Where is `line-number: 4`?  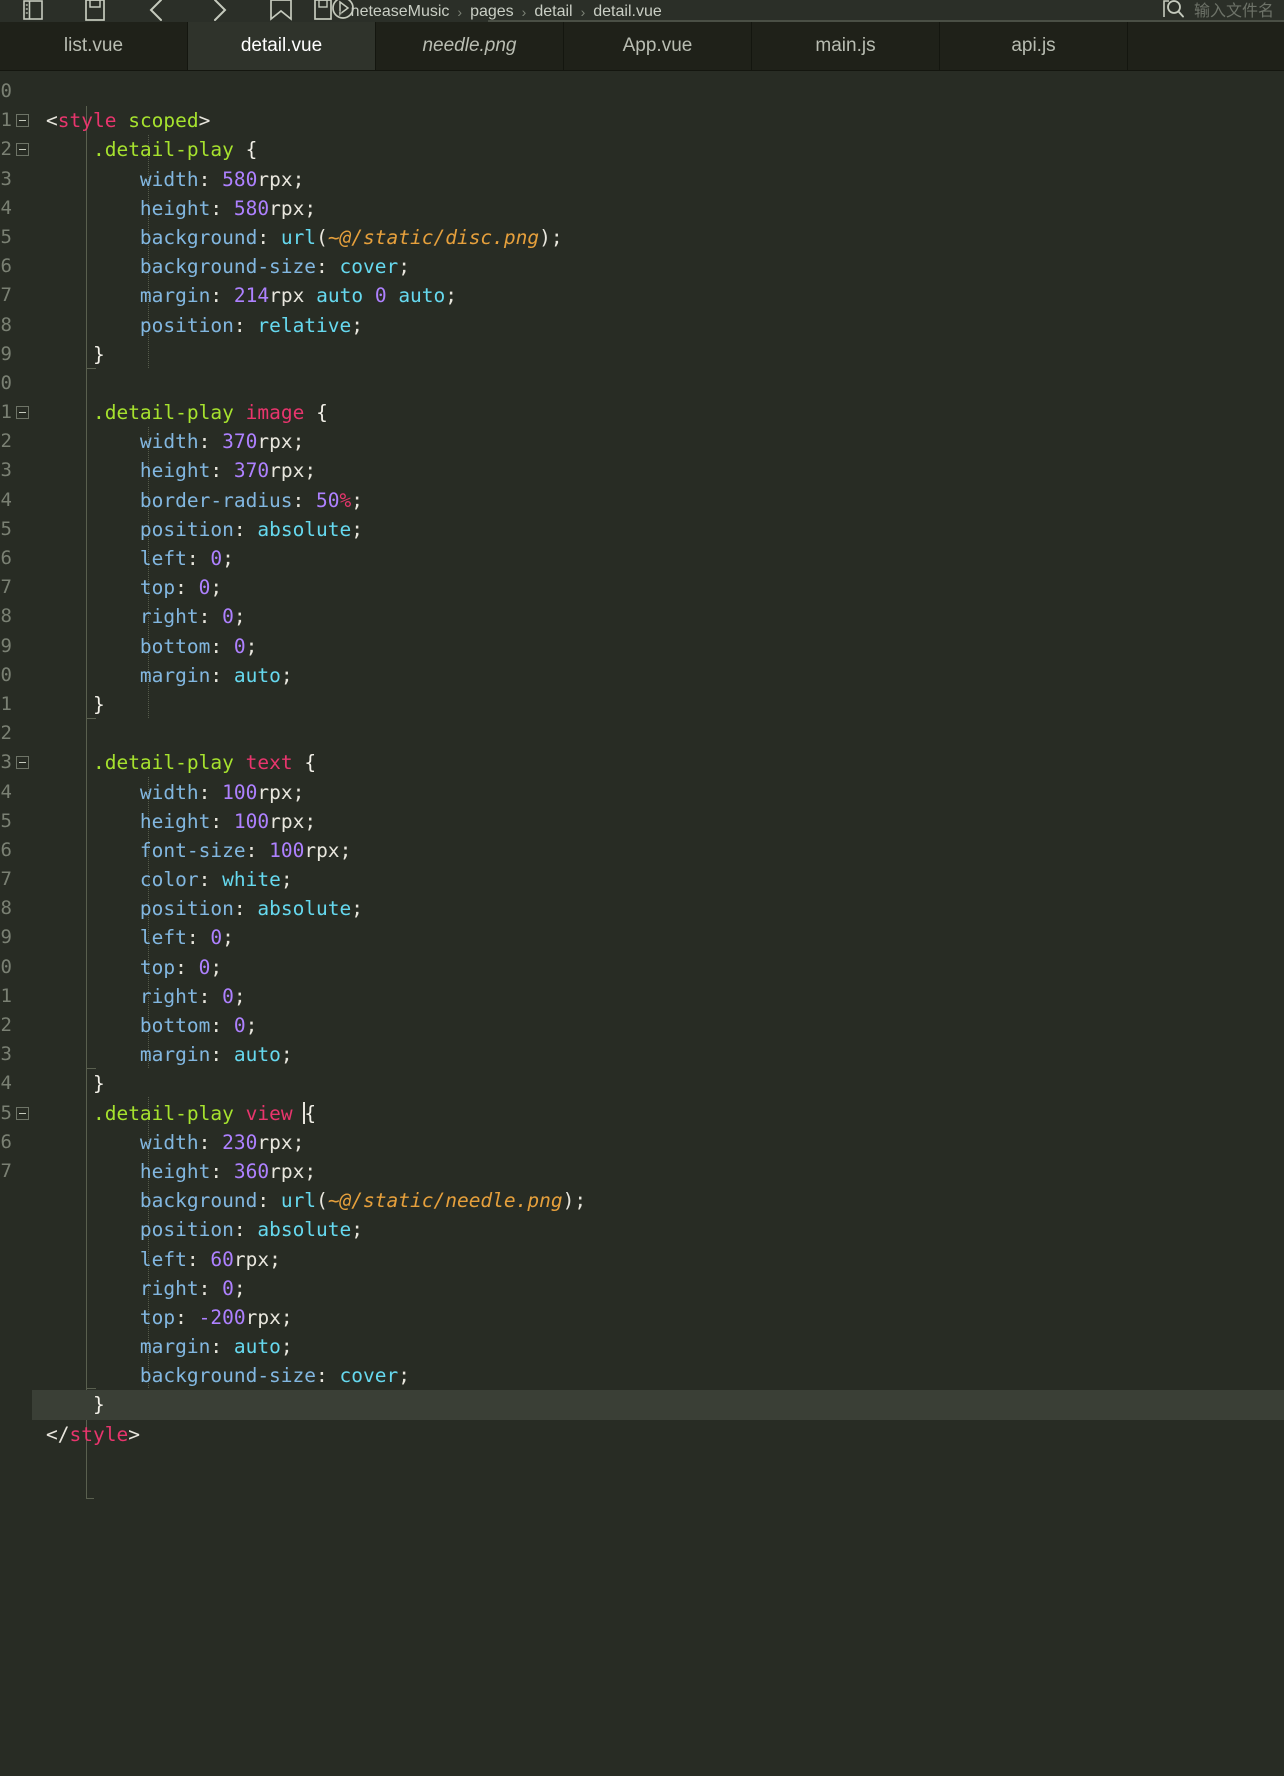 line-number: 4 is located at coordinates (6, 499).